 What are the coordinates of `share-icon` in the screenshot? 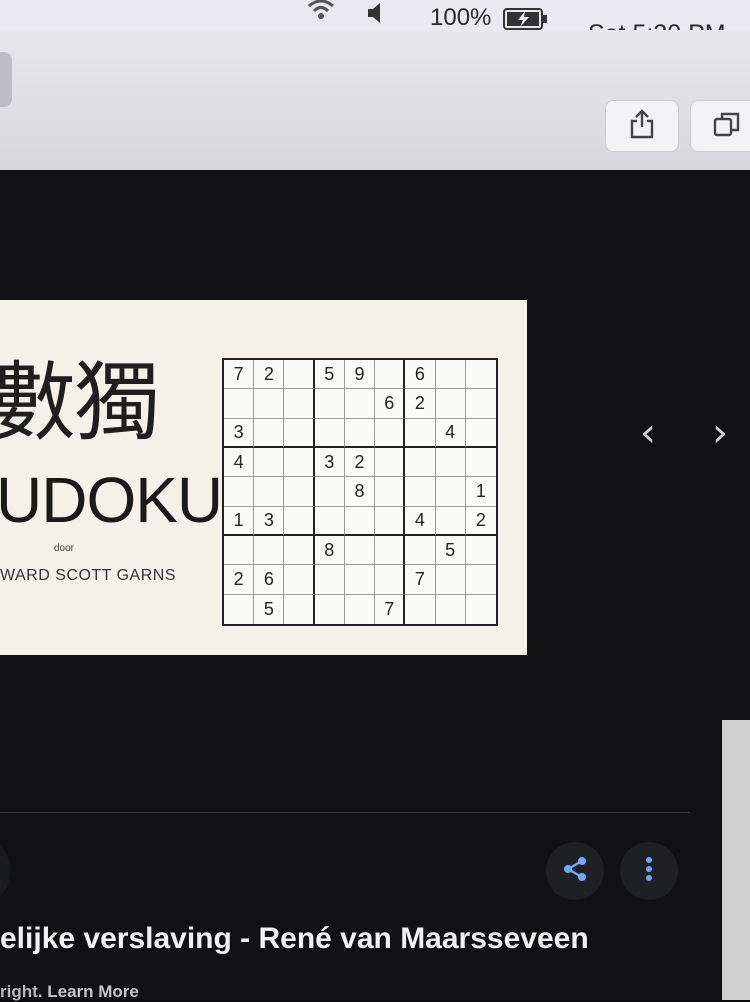 It's located at (642, 126).